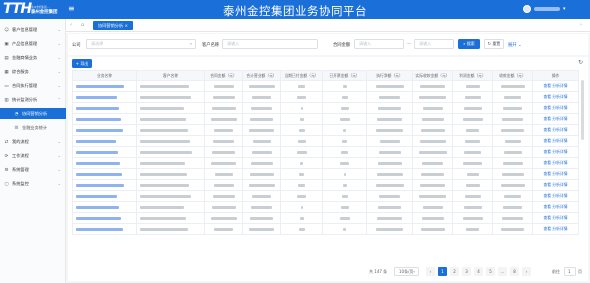  What do you see at coordinates (454, 271) in the screenshot?
I see `page-button: 2` at bounding box center [454, 271].